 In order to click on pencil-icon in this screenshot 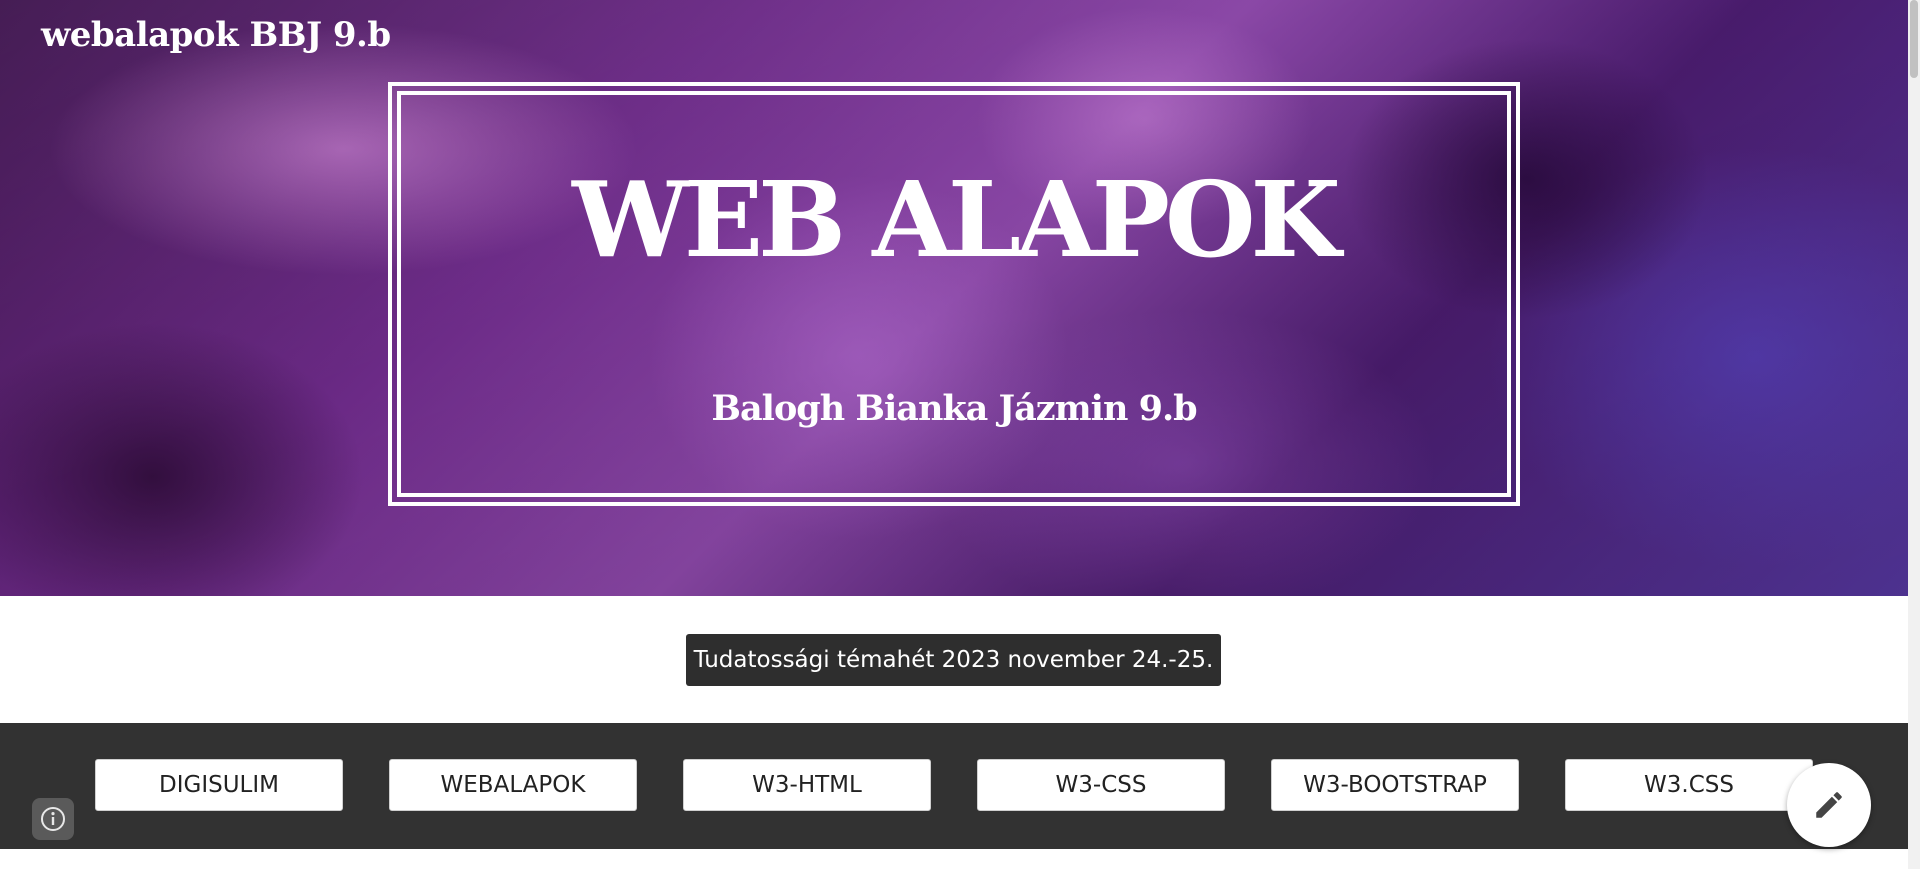, I will do `click(1829, 805)`.